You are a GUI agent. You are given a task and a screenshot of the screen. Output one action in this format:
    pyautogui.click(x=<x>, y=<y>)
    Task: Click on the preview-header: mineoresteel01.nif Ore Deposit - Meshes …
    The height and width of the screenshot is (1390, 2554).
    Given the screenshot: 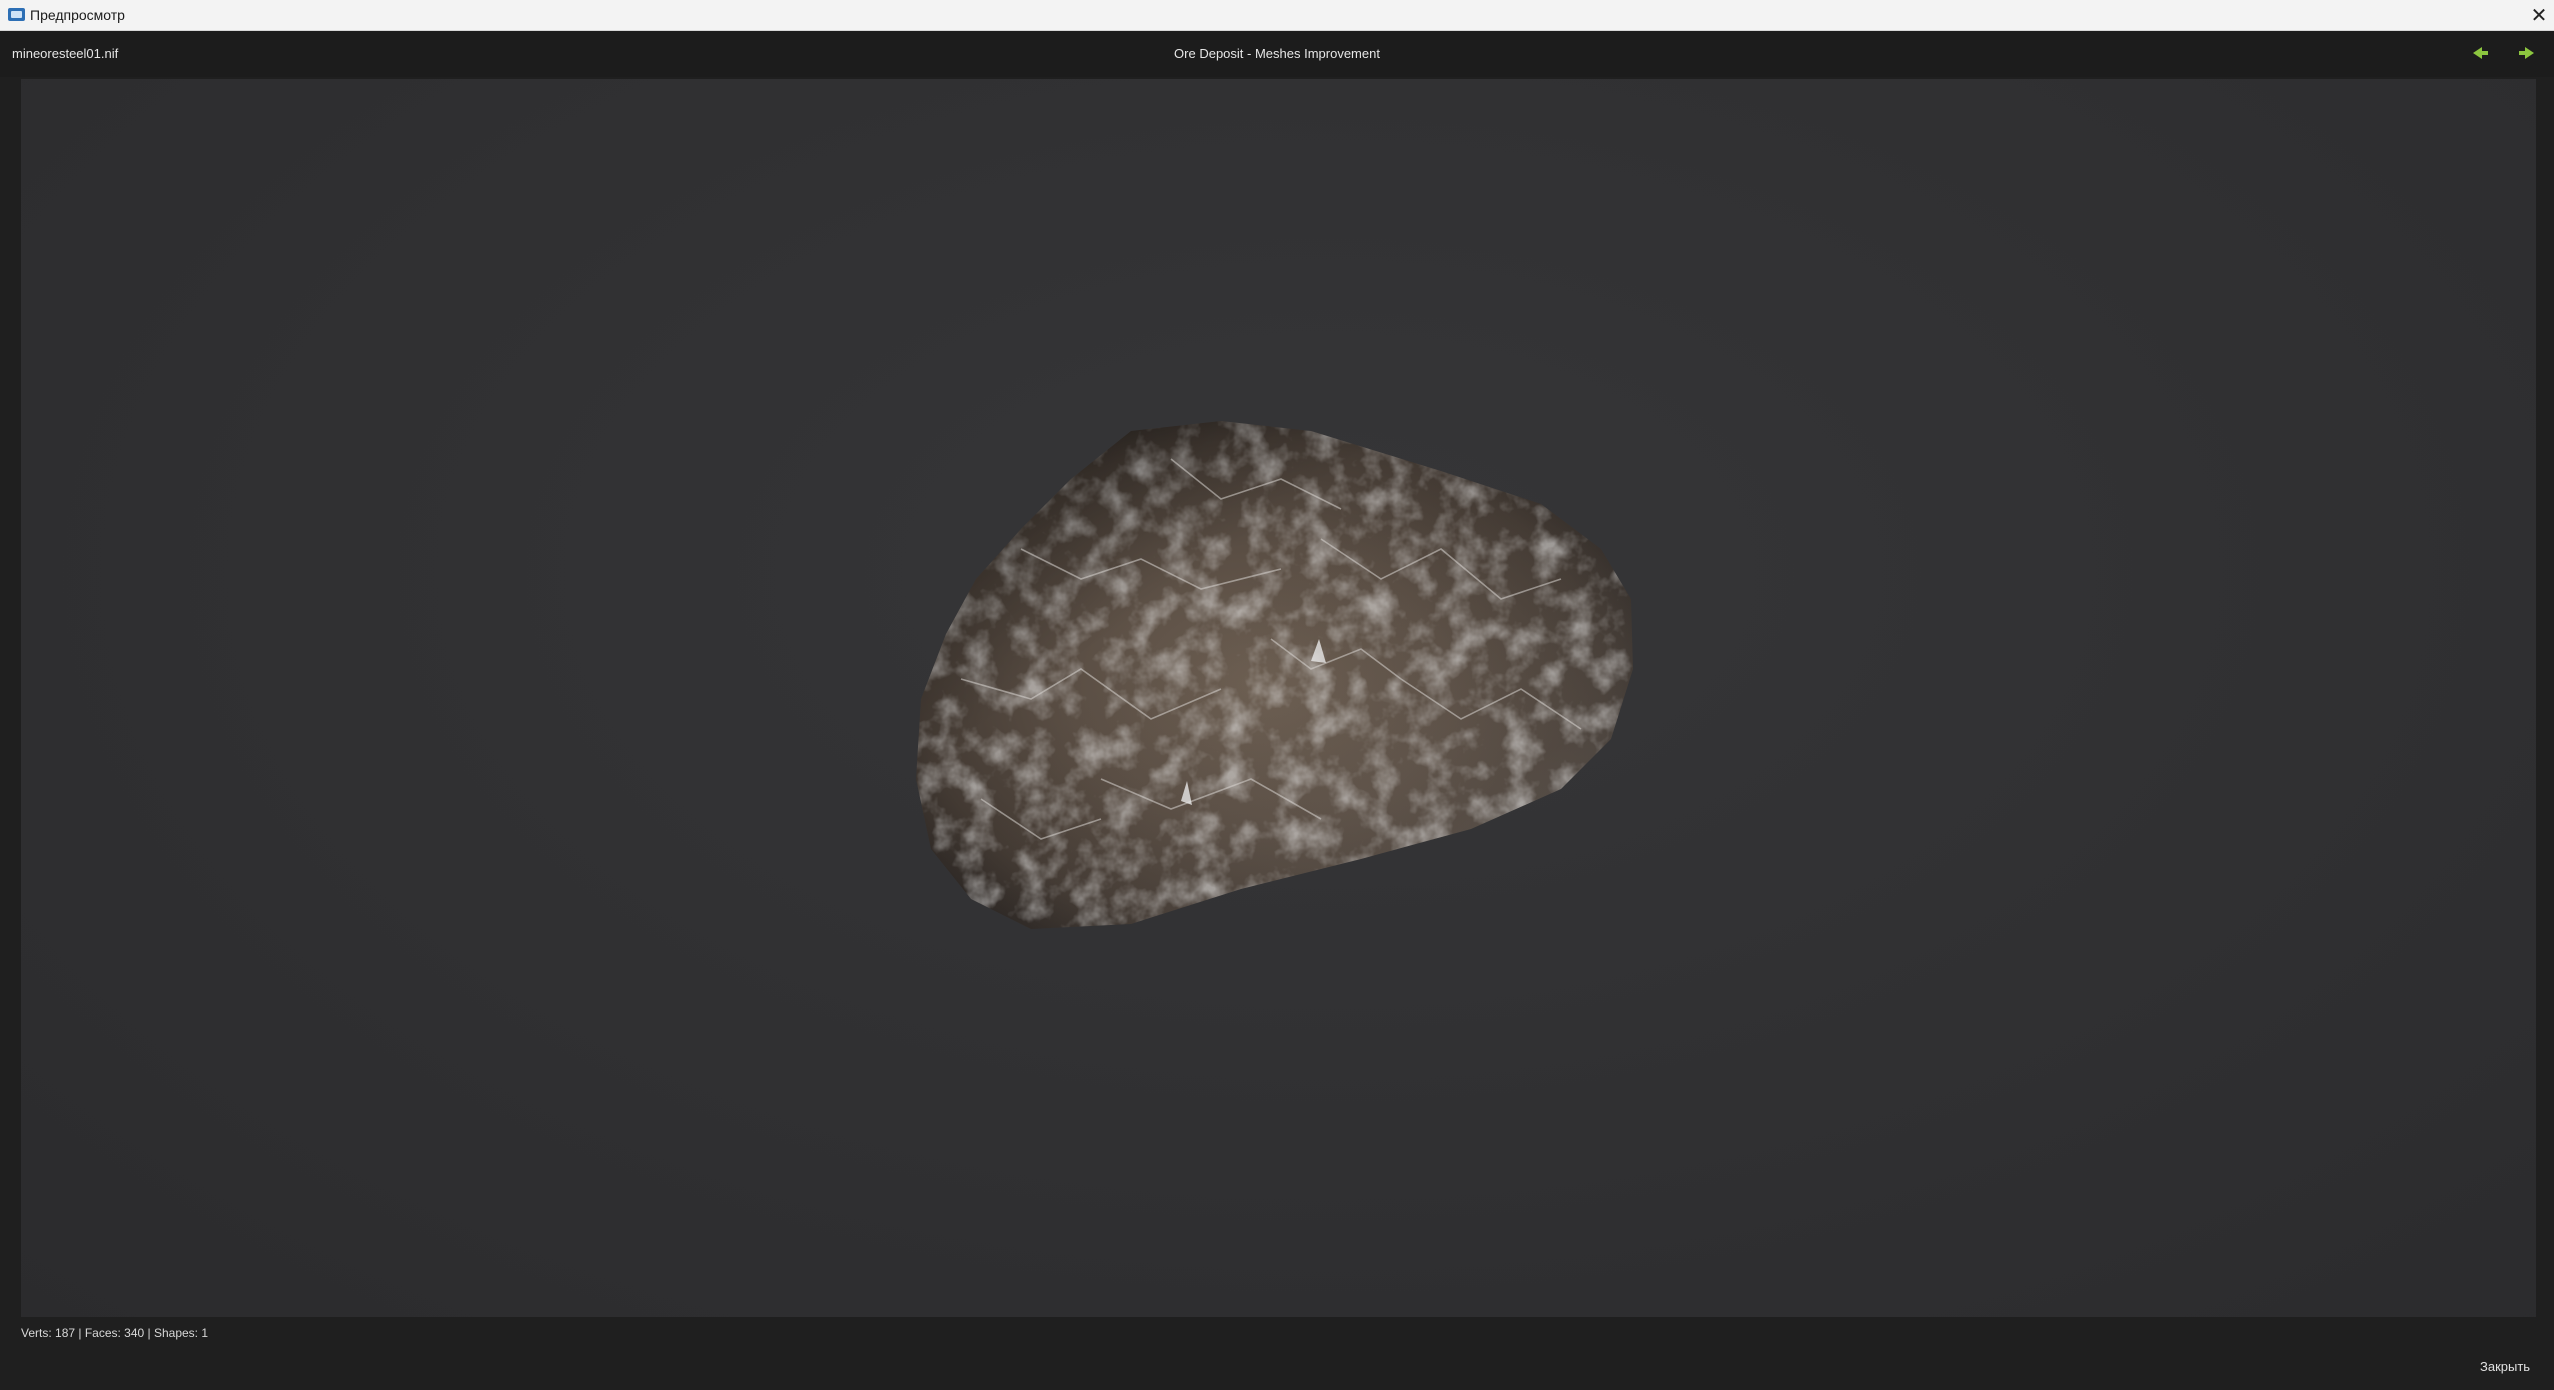 What is the action you would take?
    pyautogui.click(x=1277, y=54)
    